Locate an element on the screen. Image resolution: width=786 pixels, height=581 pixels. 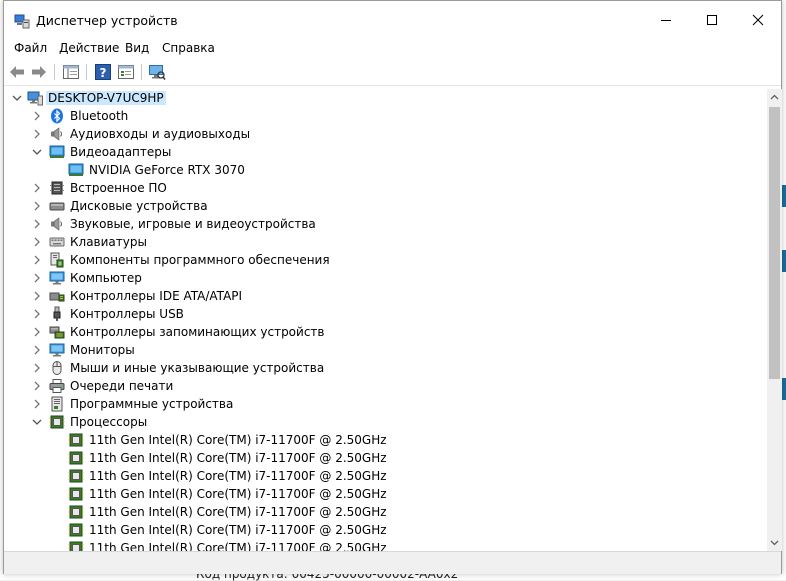
tree-category-item: Контроллеры запоминающих устройств is located at coordinates (385, 332).